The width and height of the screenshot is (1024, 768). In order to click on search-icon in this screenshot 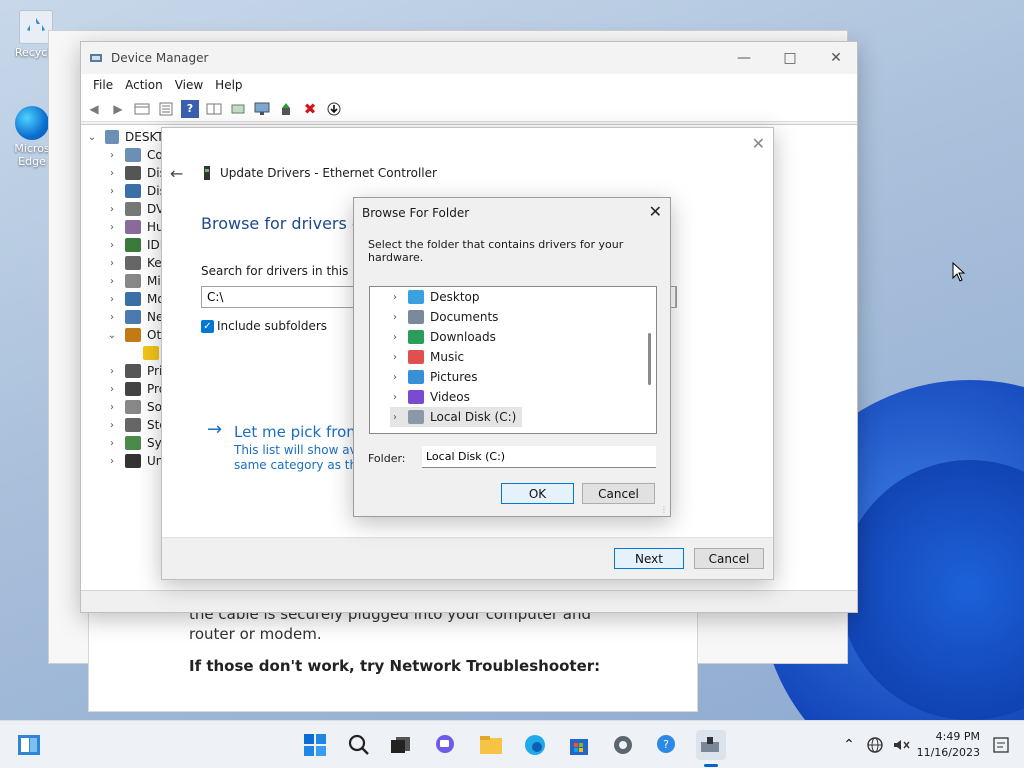, I will do `click(359, 745)`.